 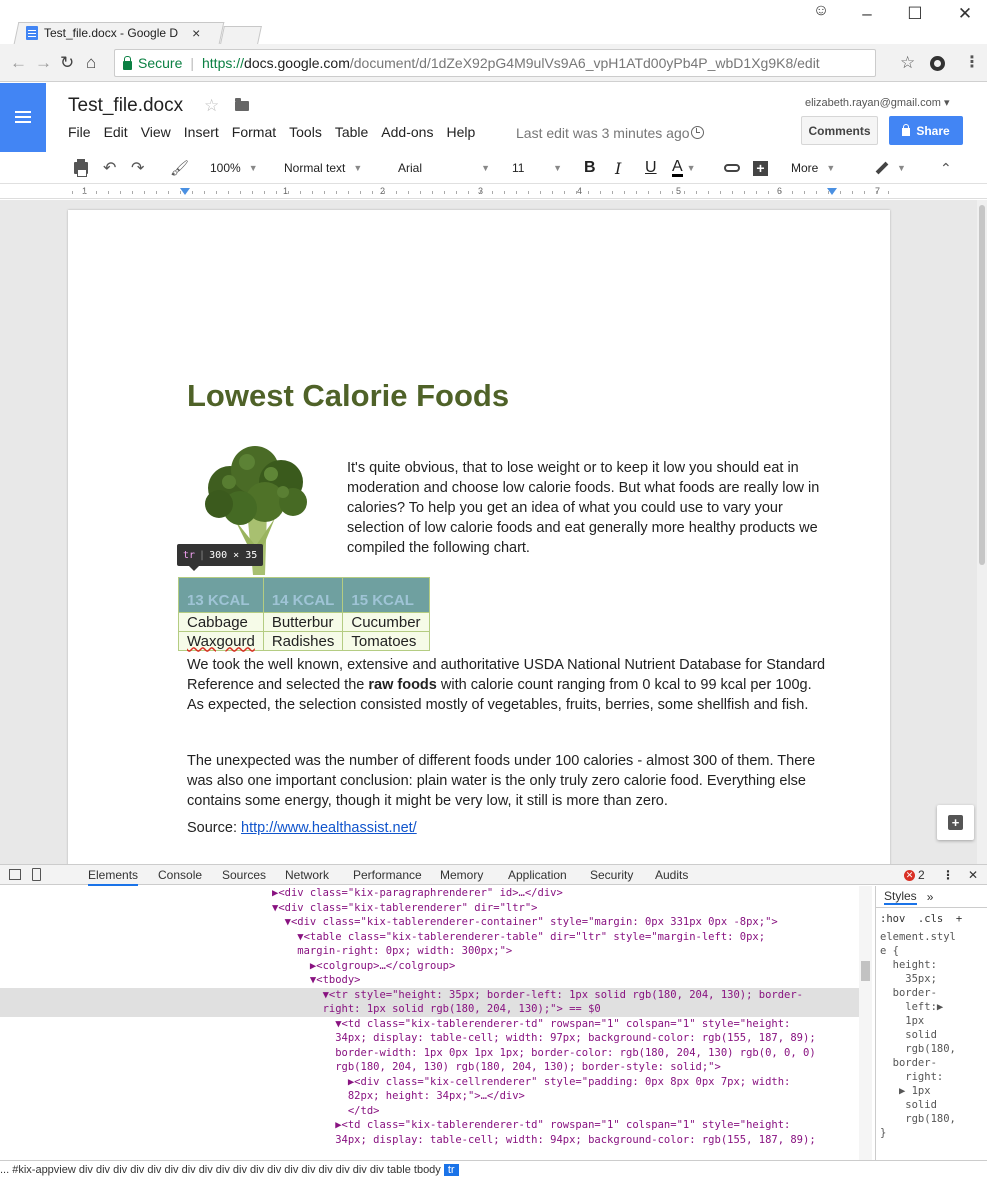 What do you see at coordinates (921, 951) in the screenshot?
I see `style-rule-line: e {` at bounding box center [921, 951].